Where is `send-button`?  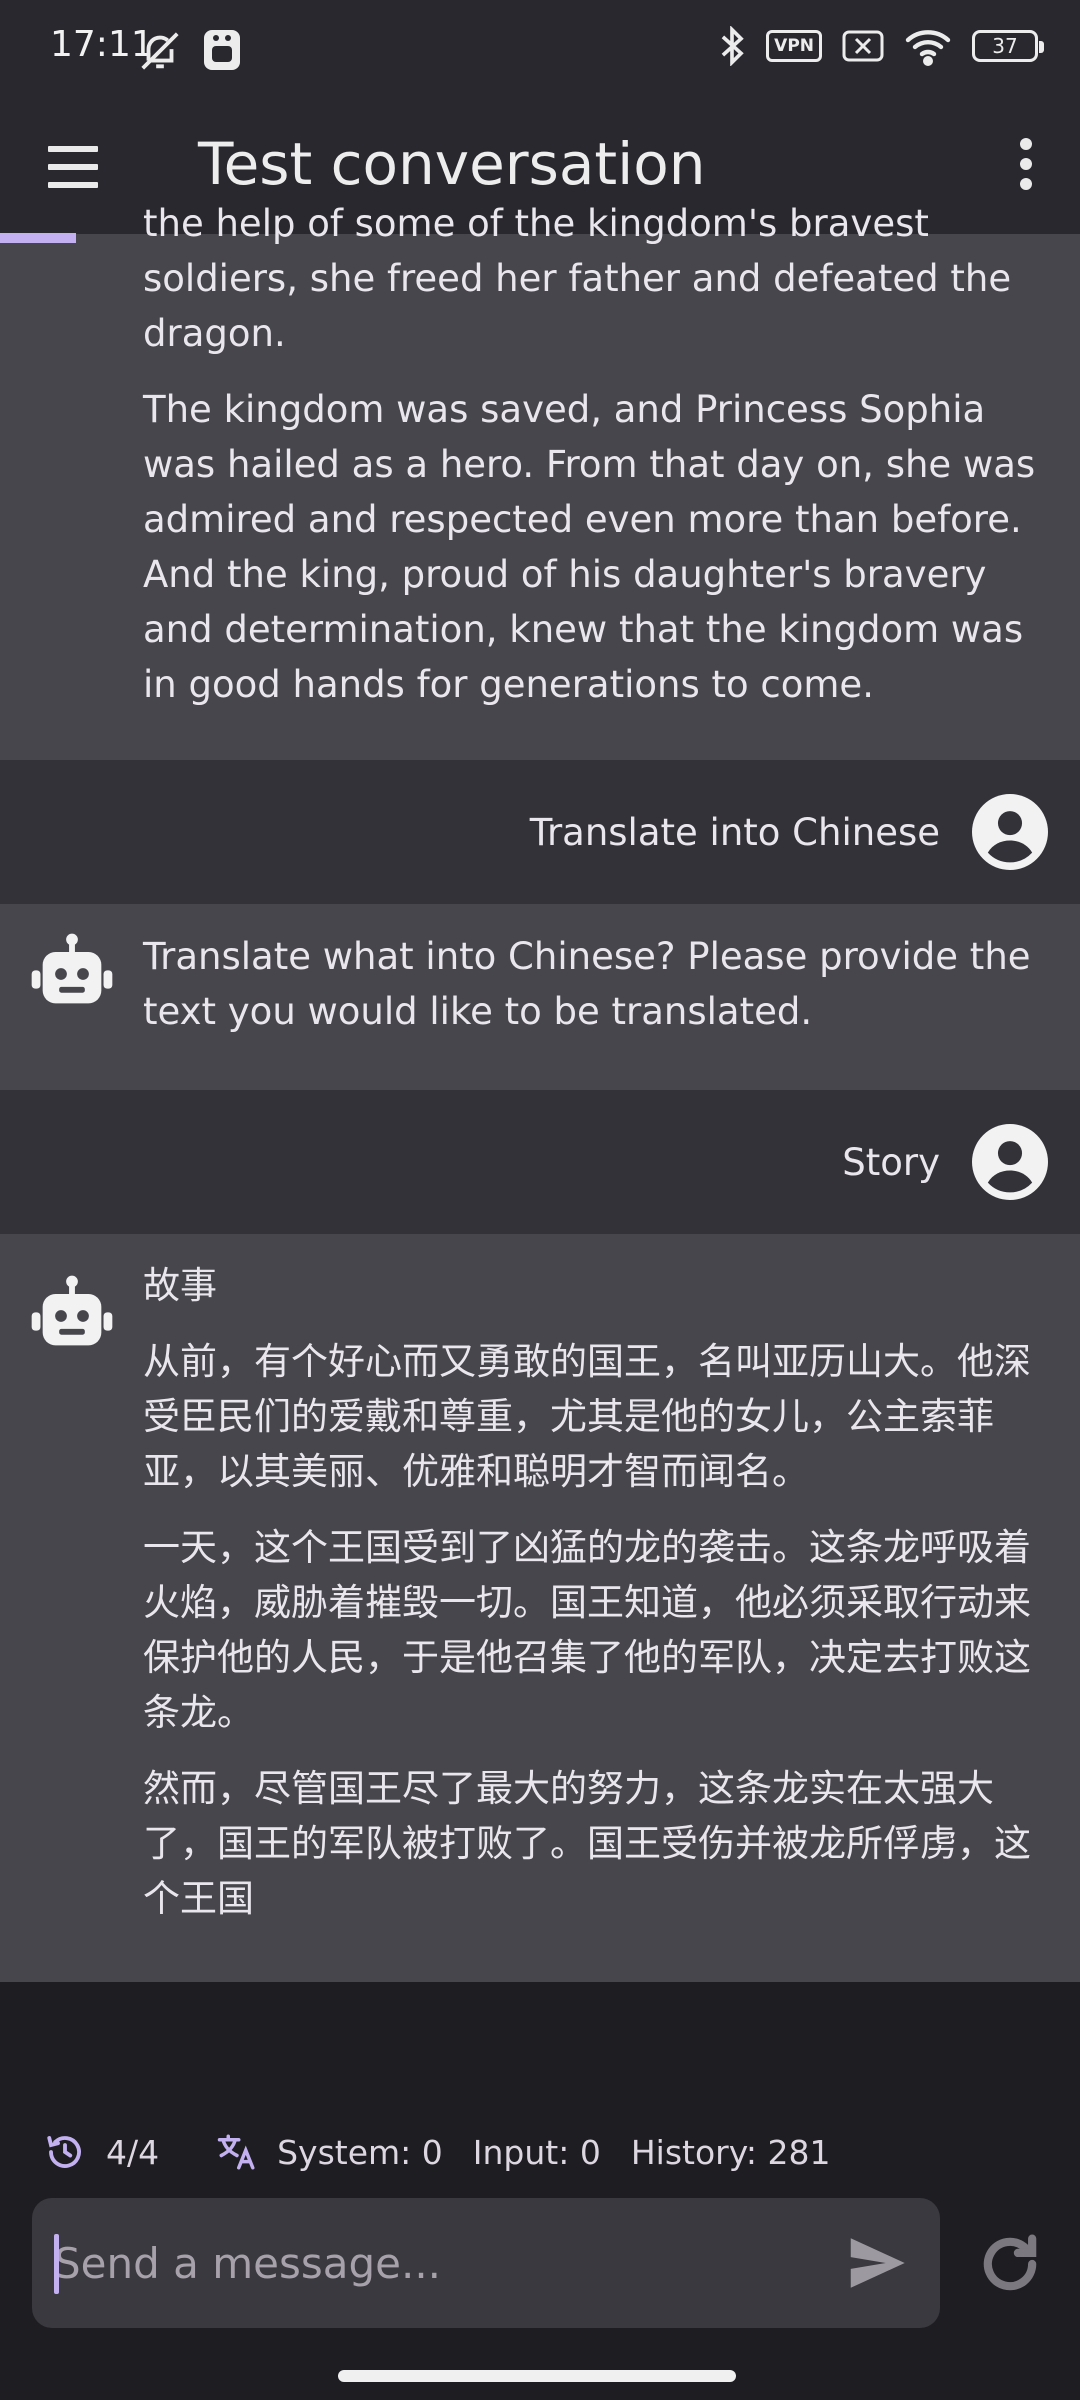
send-button is located at coordinates (877, 2263).